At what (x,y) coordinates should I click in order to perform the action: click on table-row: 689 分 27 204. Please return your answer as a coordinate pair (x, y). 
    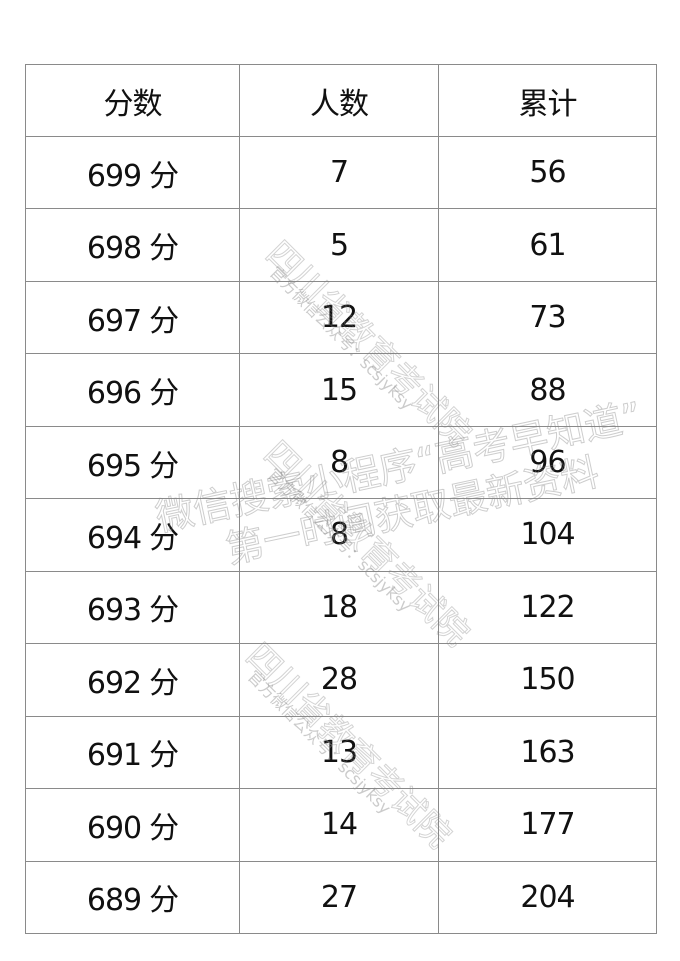
    Looking at the image, I should click on (341, 897).